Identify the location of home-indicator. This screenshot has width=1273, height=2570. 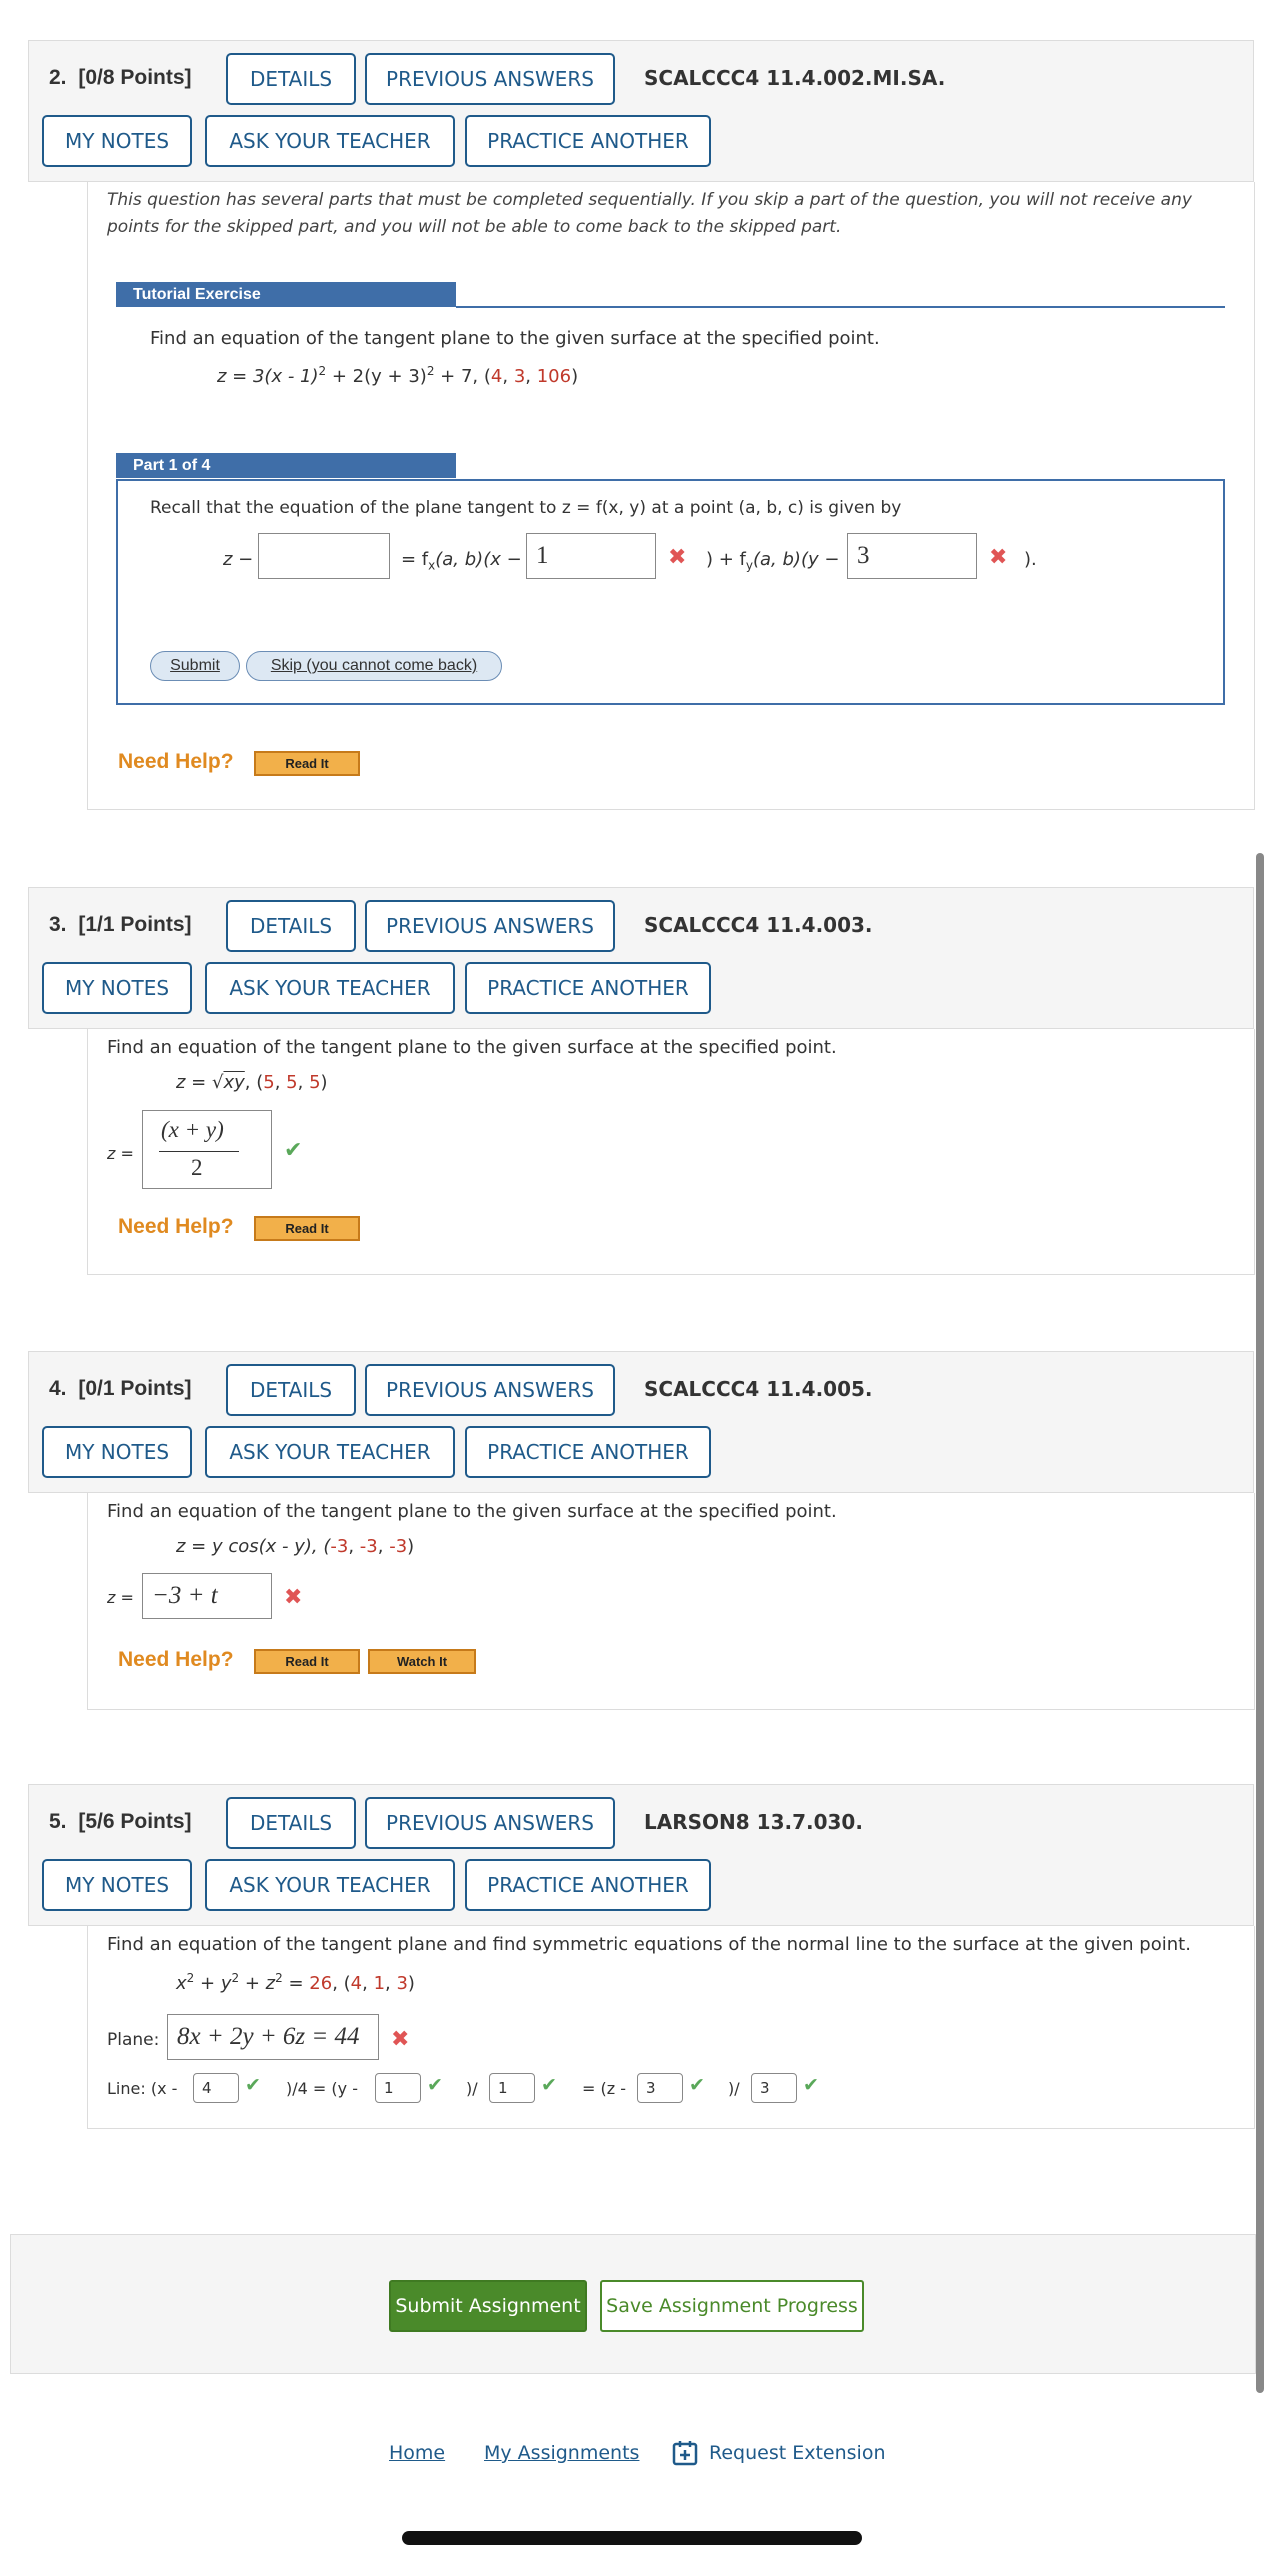
(632, 2538).